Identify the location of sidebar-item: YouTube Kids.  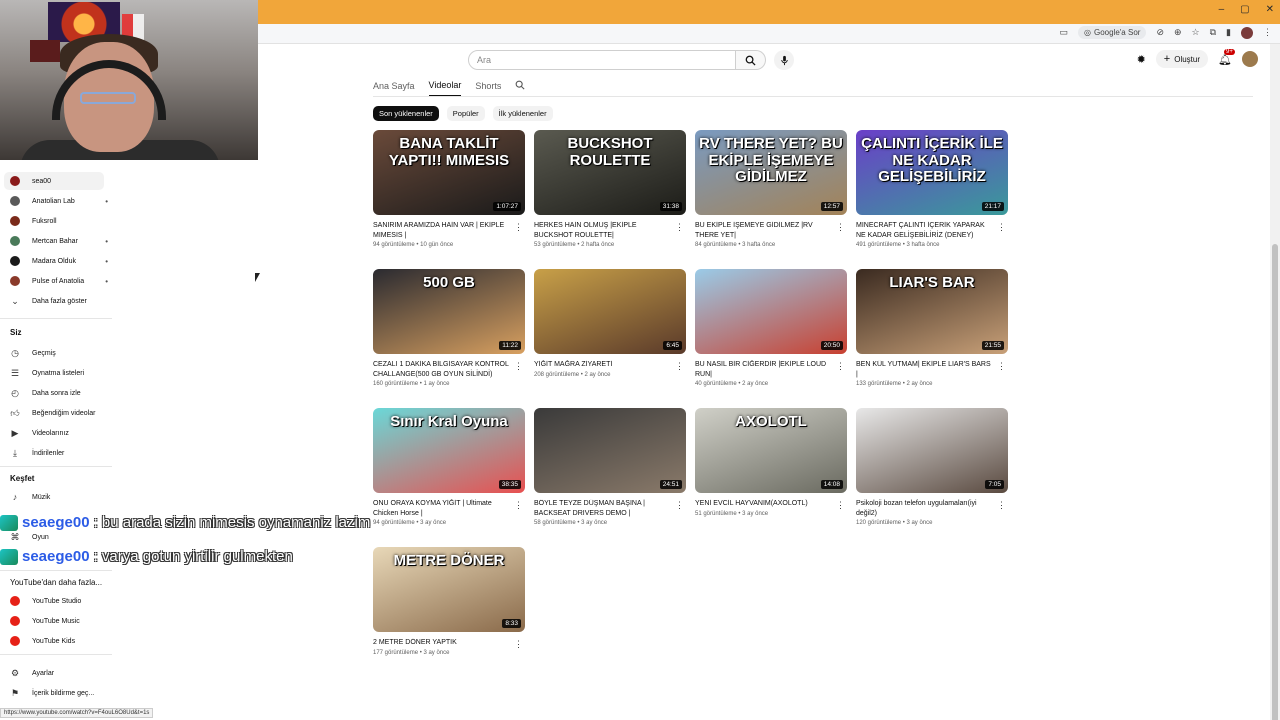
(59, 641).